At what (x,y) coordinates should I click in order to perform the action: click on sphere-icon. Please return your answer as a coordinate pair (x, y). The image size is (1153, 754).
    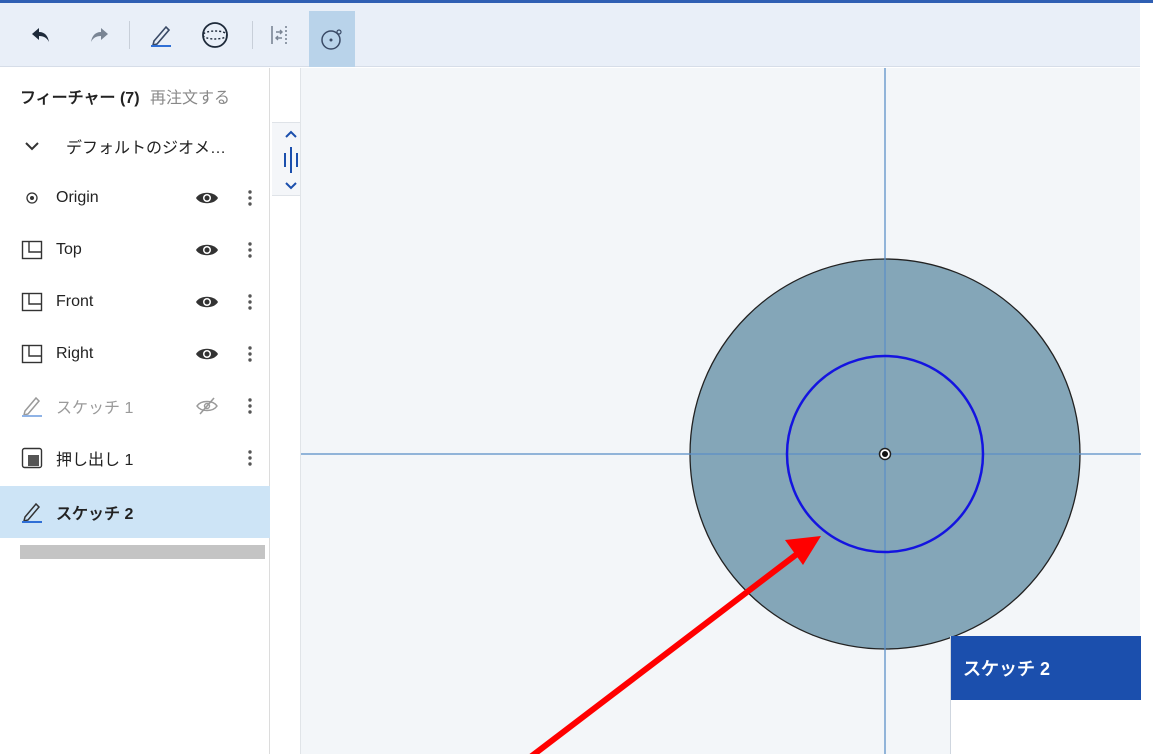
    Looking at the image, I should click on (215, 35).